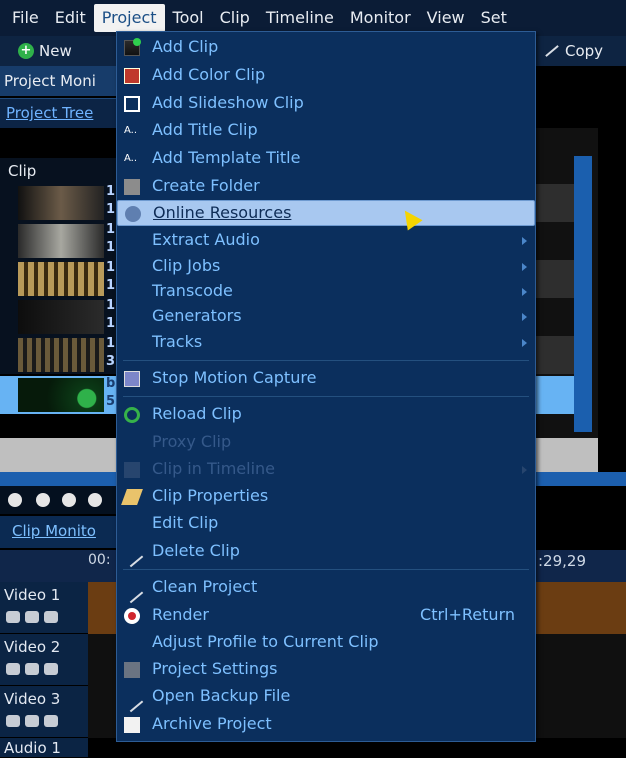 Image resolution: width=626 pixels, height=758 pixels. I want to click on clean-icon, so click(132, 592).